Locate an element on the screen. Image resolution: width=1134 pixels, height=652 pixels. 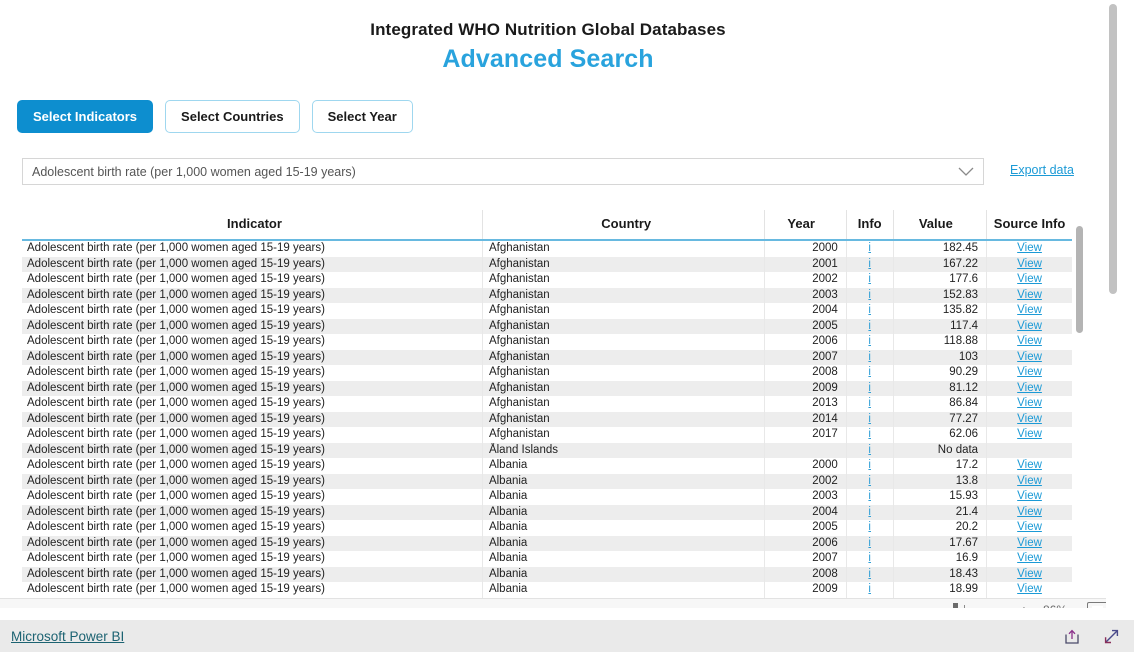
cell-source is located at coordinates (1029, 450).